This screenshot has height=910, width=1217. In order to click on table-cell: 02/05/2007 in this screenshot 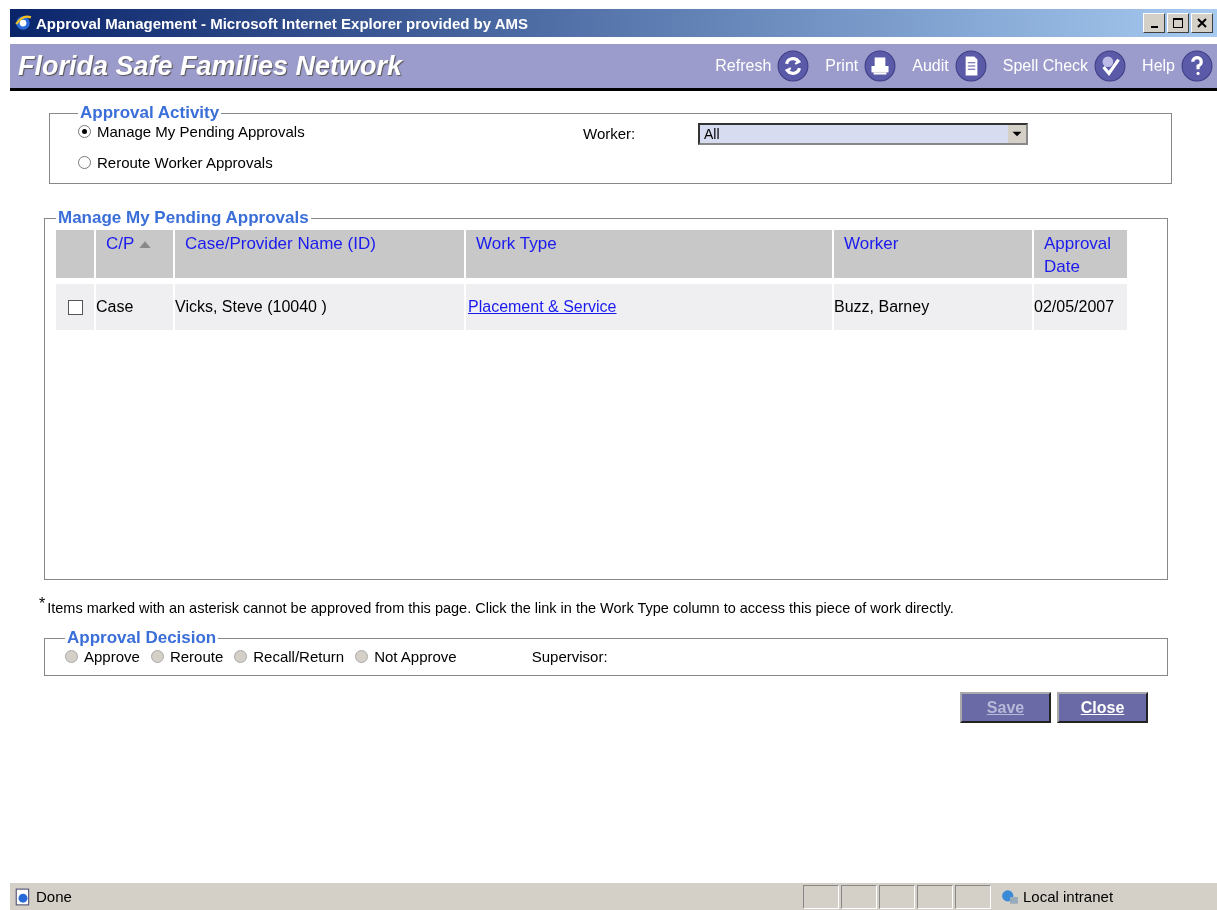, I will do `click(1080, 307)`.